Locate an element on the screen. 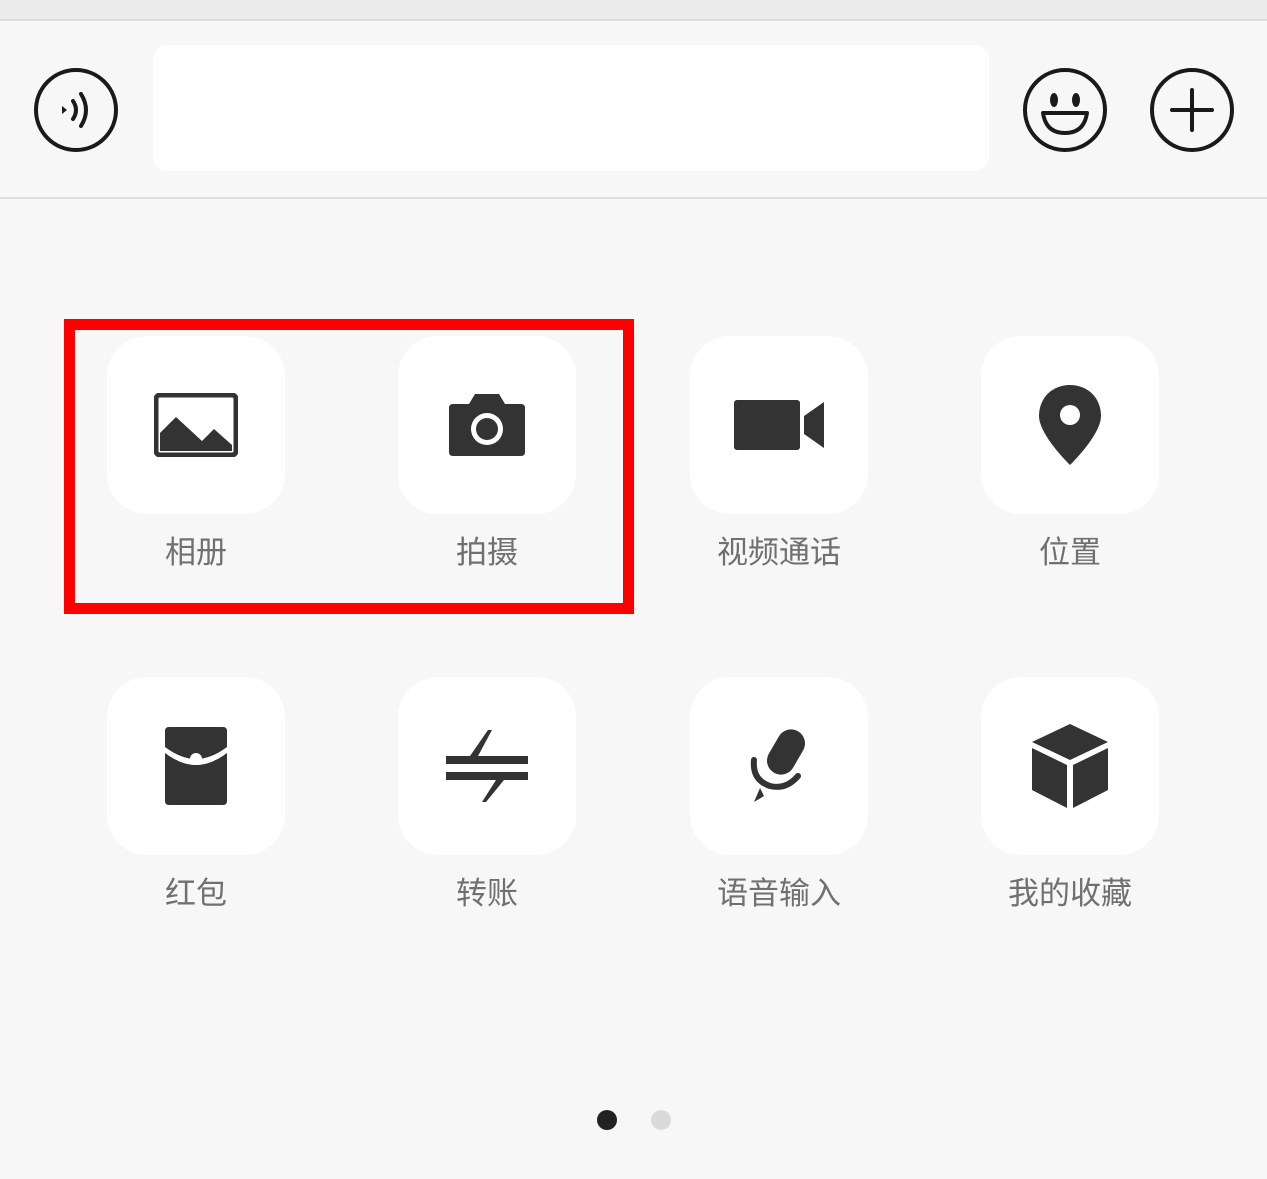 This screenshot has height=1179, width=1267. more-button is located at coordinates (1192, 110).